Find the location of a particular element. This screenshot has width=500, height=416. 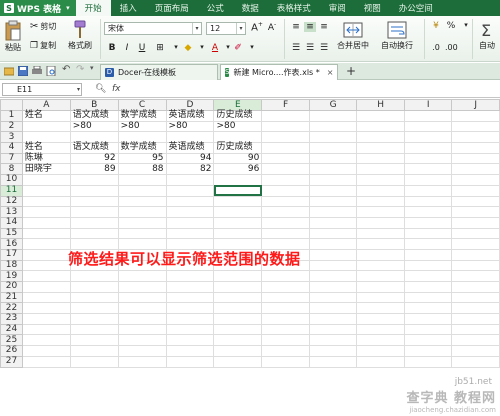

cell-d25 is located at coordinates (190, 340).